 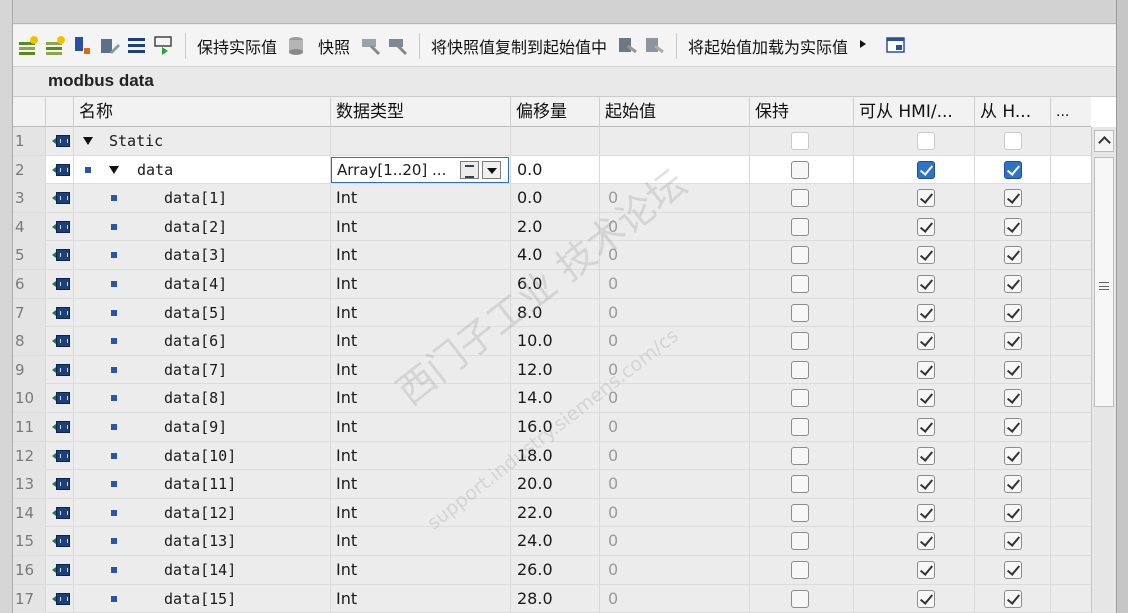 I want to click on type-picker-icon, so click(x=469, y=169).